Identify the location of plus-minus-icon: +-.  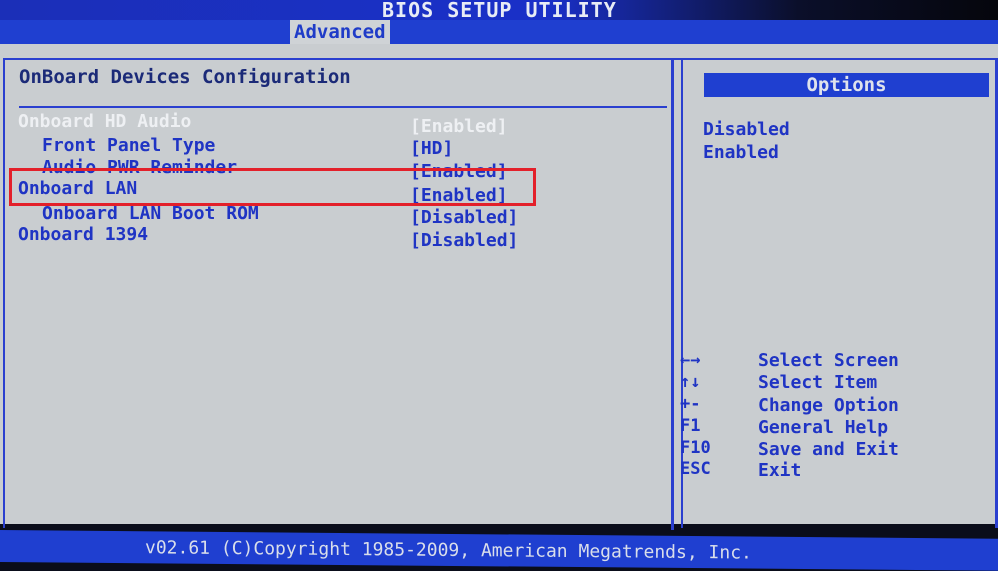
(690, 404).